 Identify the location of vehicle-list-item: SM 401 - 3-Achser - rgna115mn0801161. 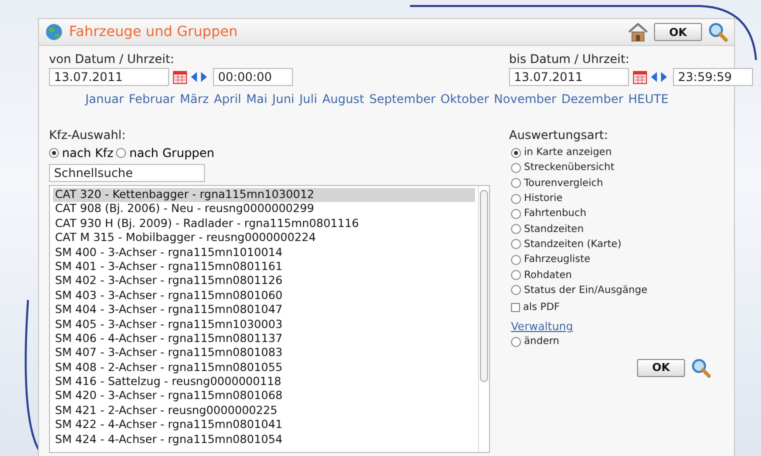
(264, 267).